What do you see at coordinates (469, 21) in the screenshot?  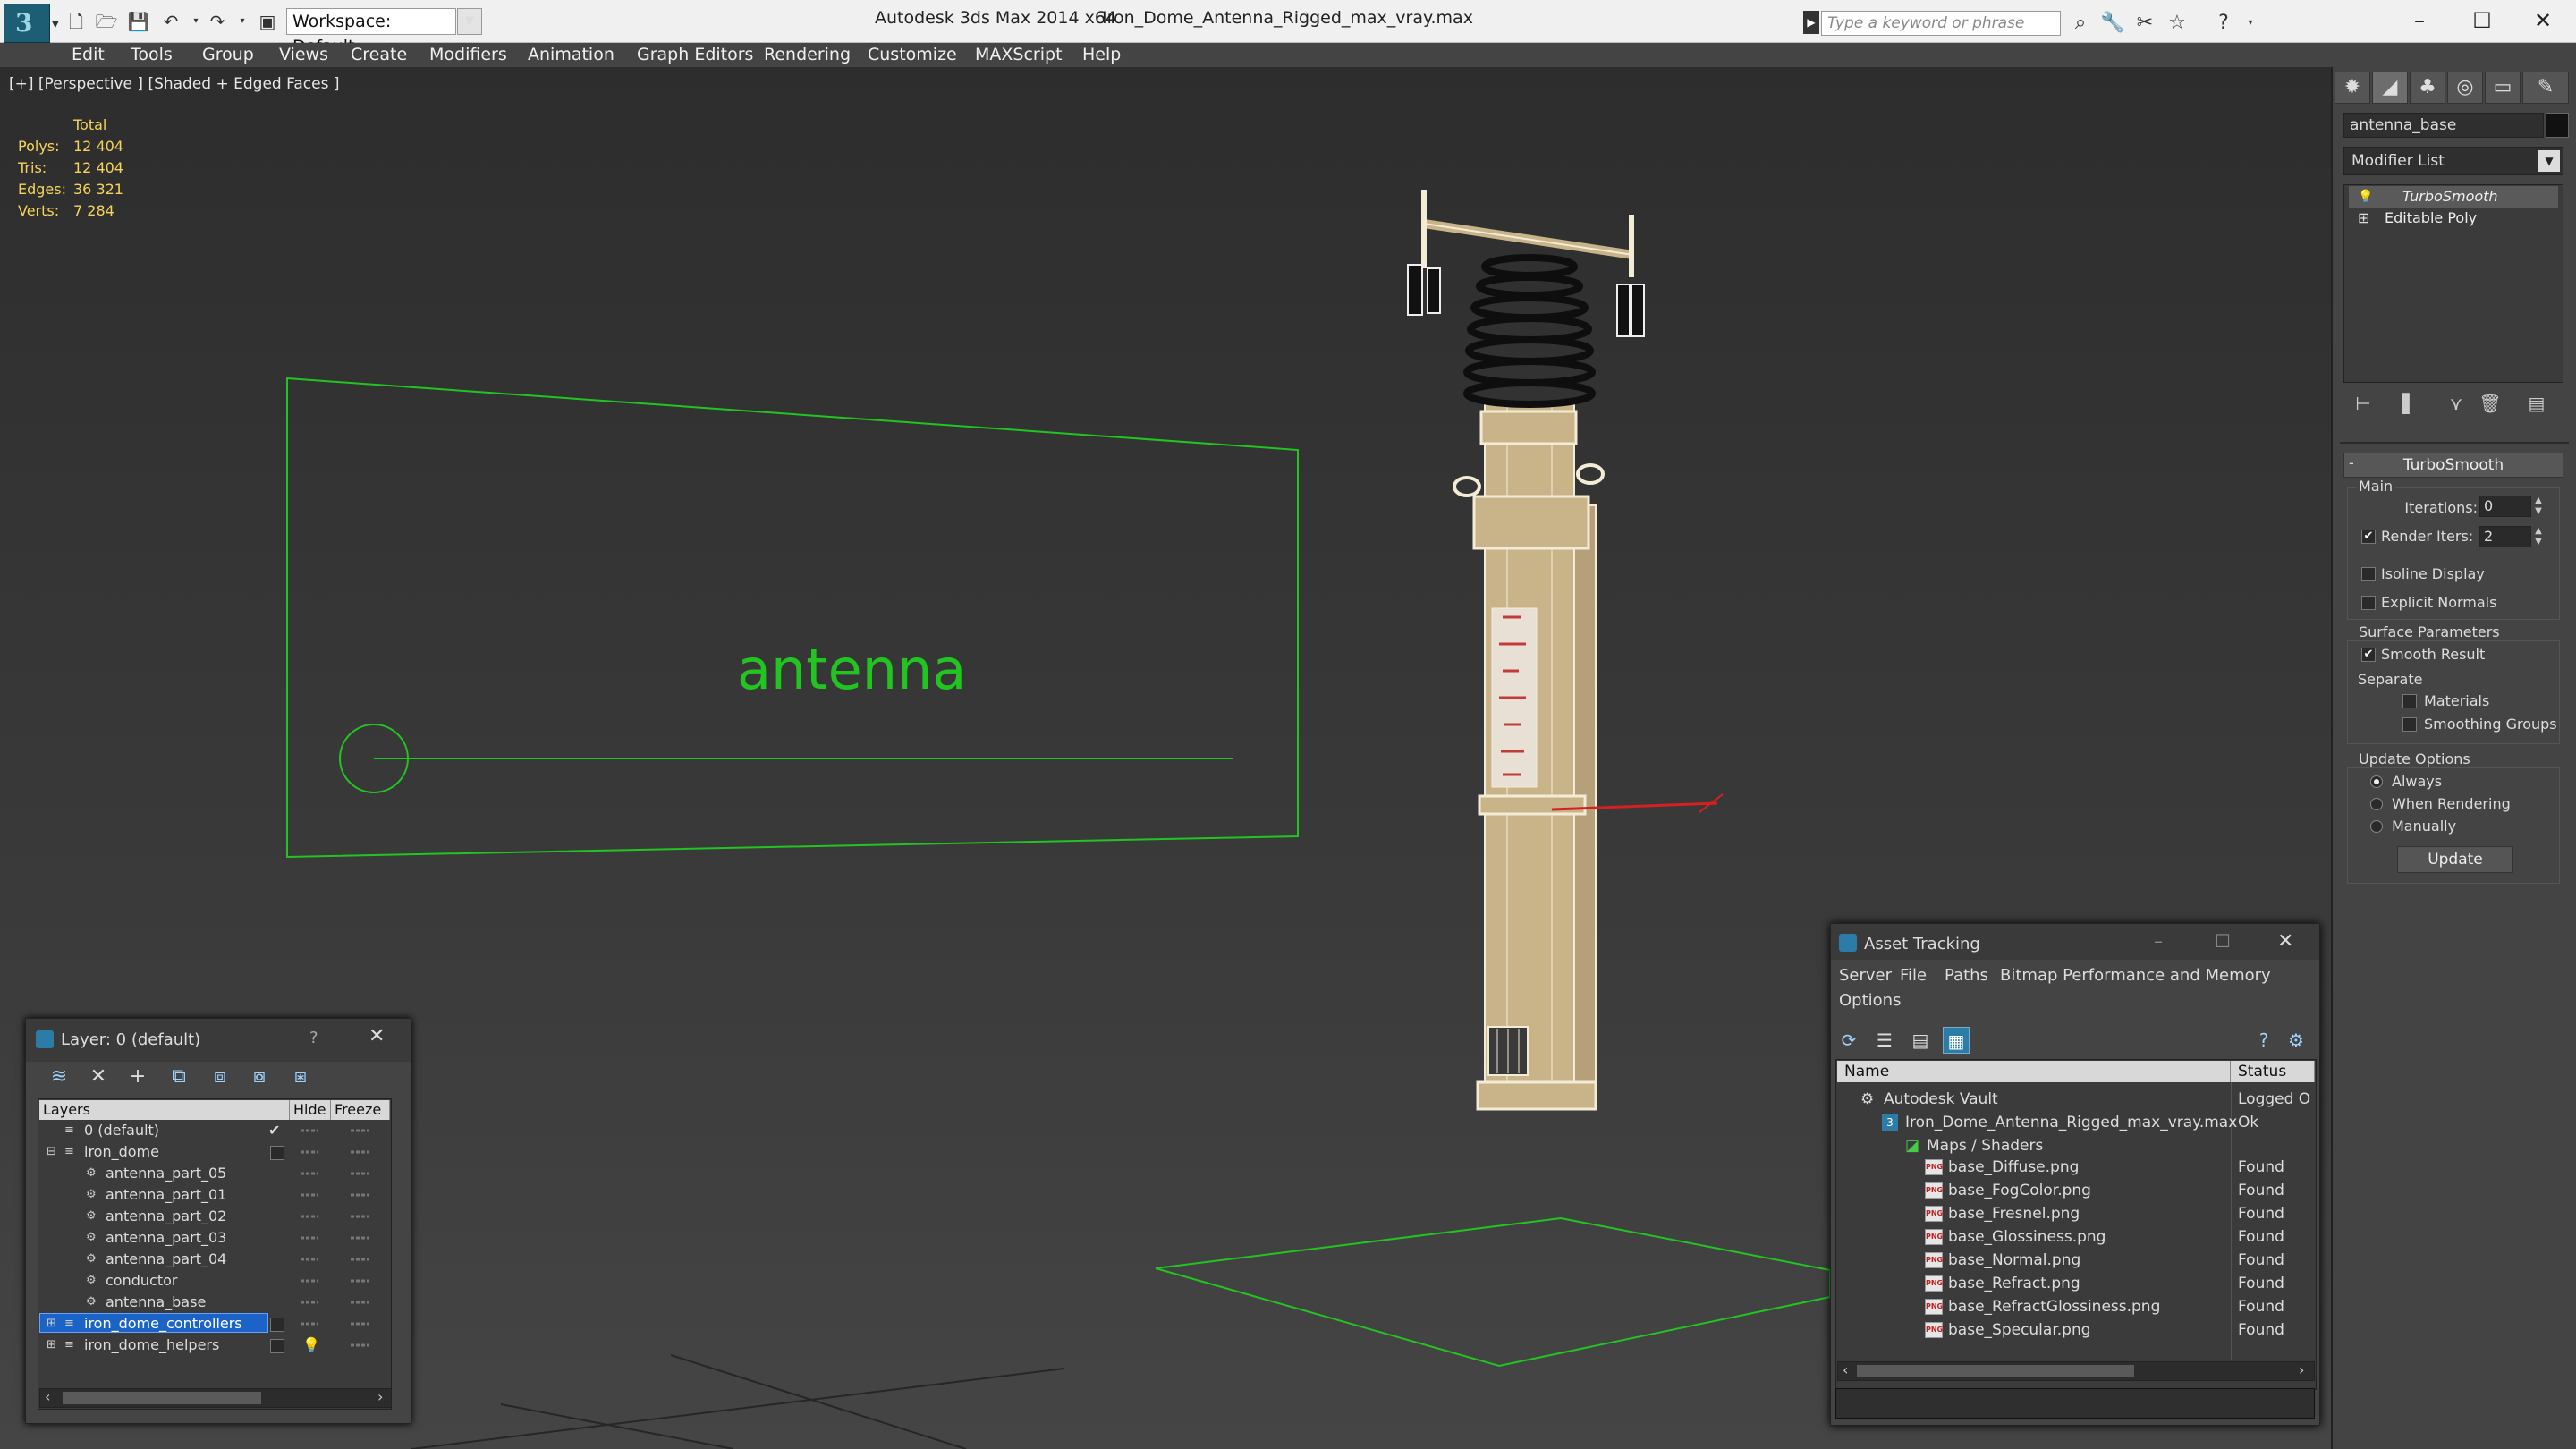 I see `workspace-chevron-icon: ▼` at bounding box center [469, 21].